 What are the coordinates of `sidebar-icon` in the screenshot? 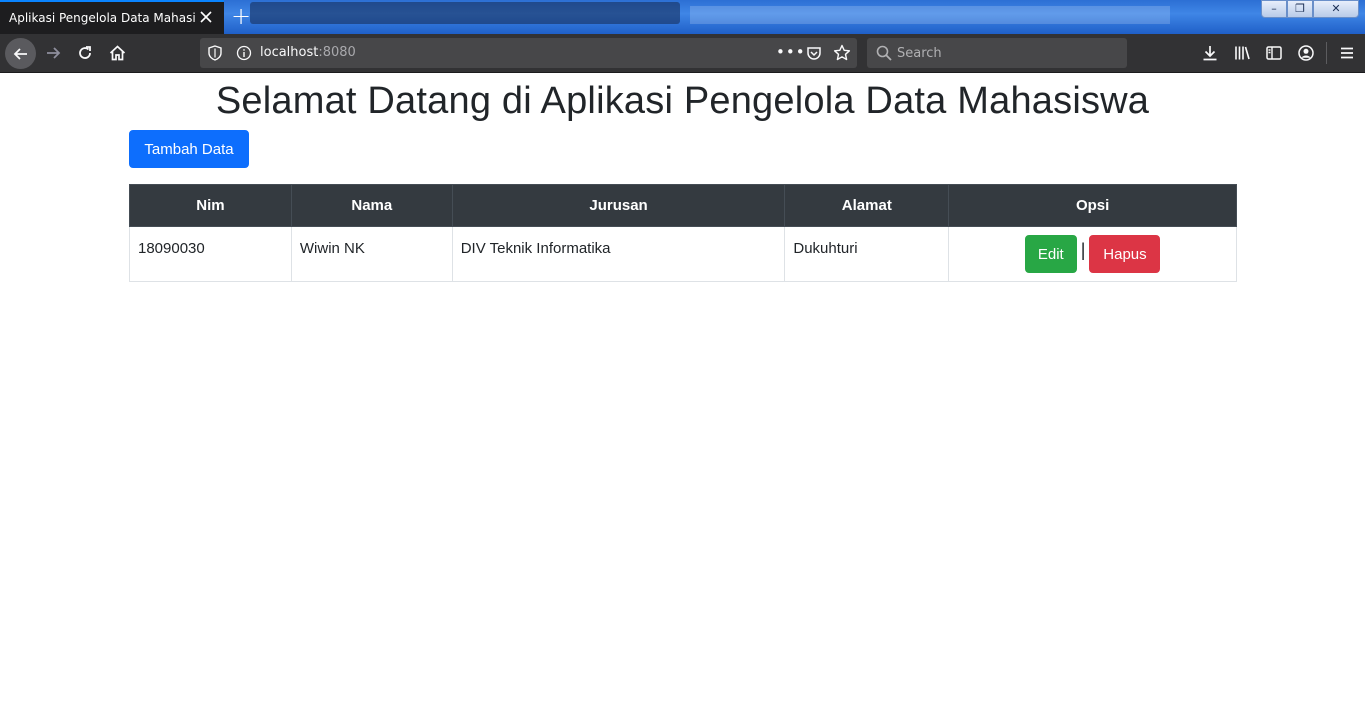 It's located at (1274, 53).